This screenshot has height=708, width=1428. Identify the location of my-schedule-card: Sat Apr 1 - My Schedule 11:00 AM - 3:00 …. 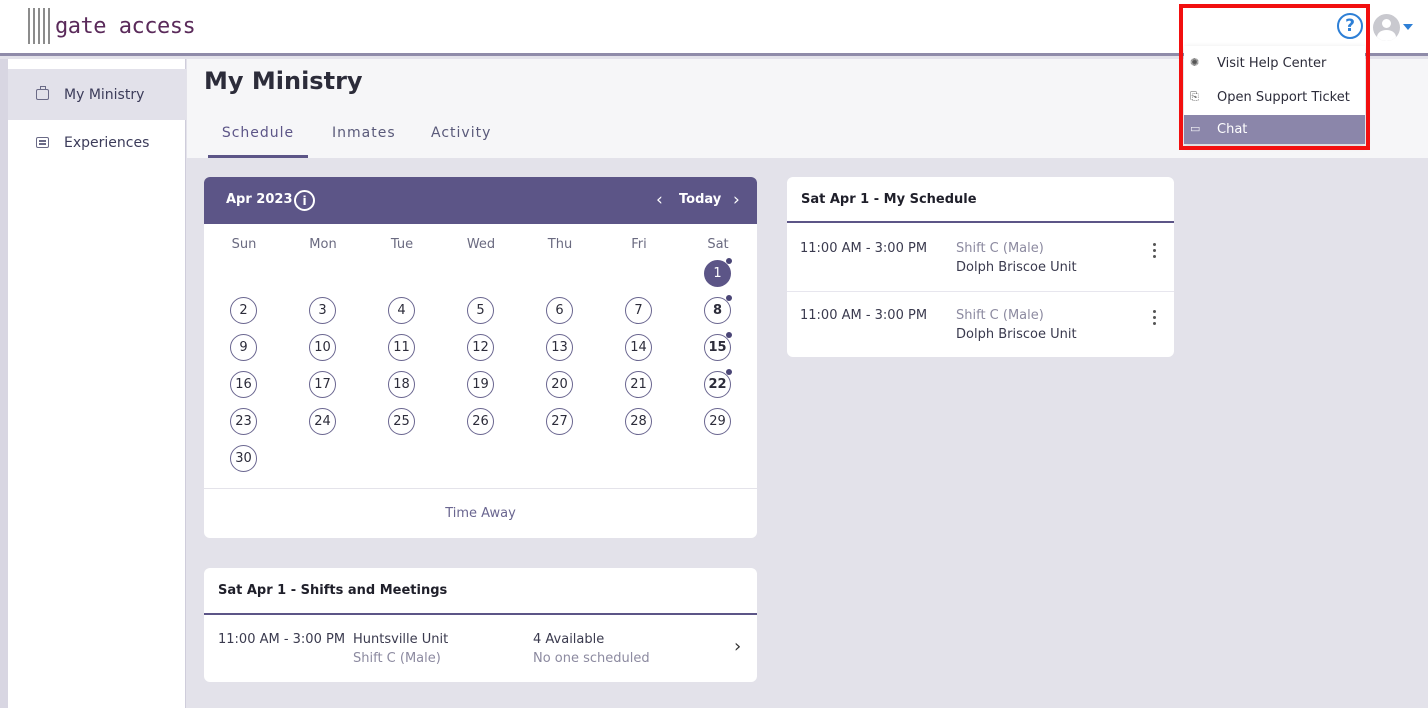
(980, 267).